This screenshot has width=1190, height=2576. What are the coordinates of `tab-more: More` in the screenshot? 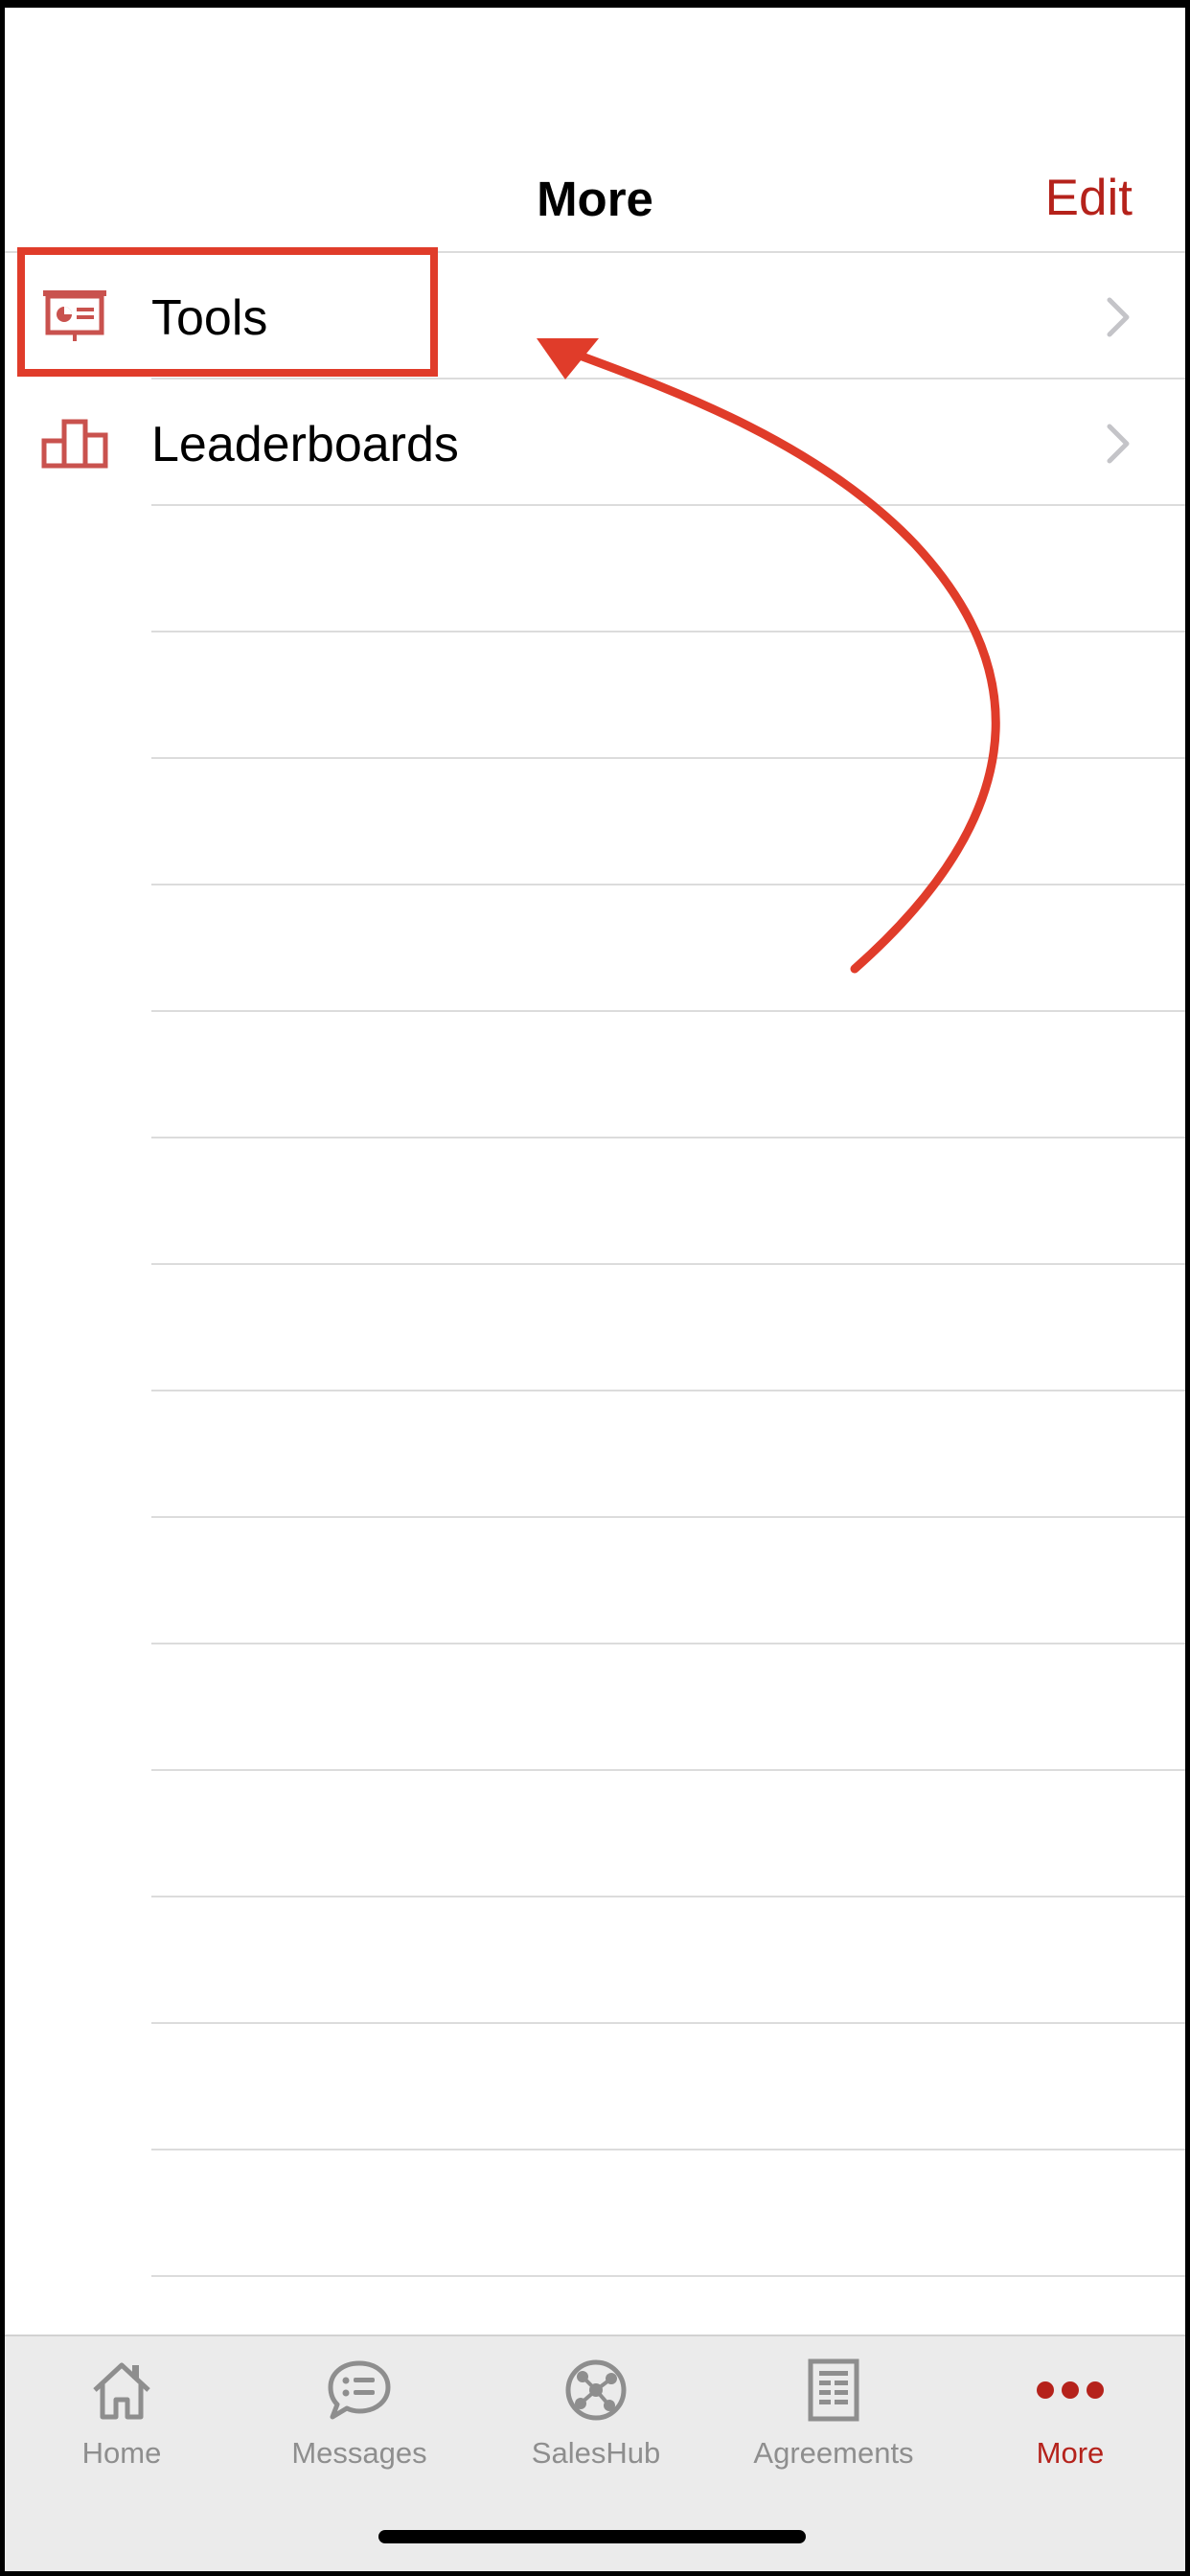 It's located at (1070, 2429).